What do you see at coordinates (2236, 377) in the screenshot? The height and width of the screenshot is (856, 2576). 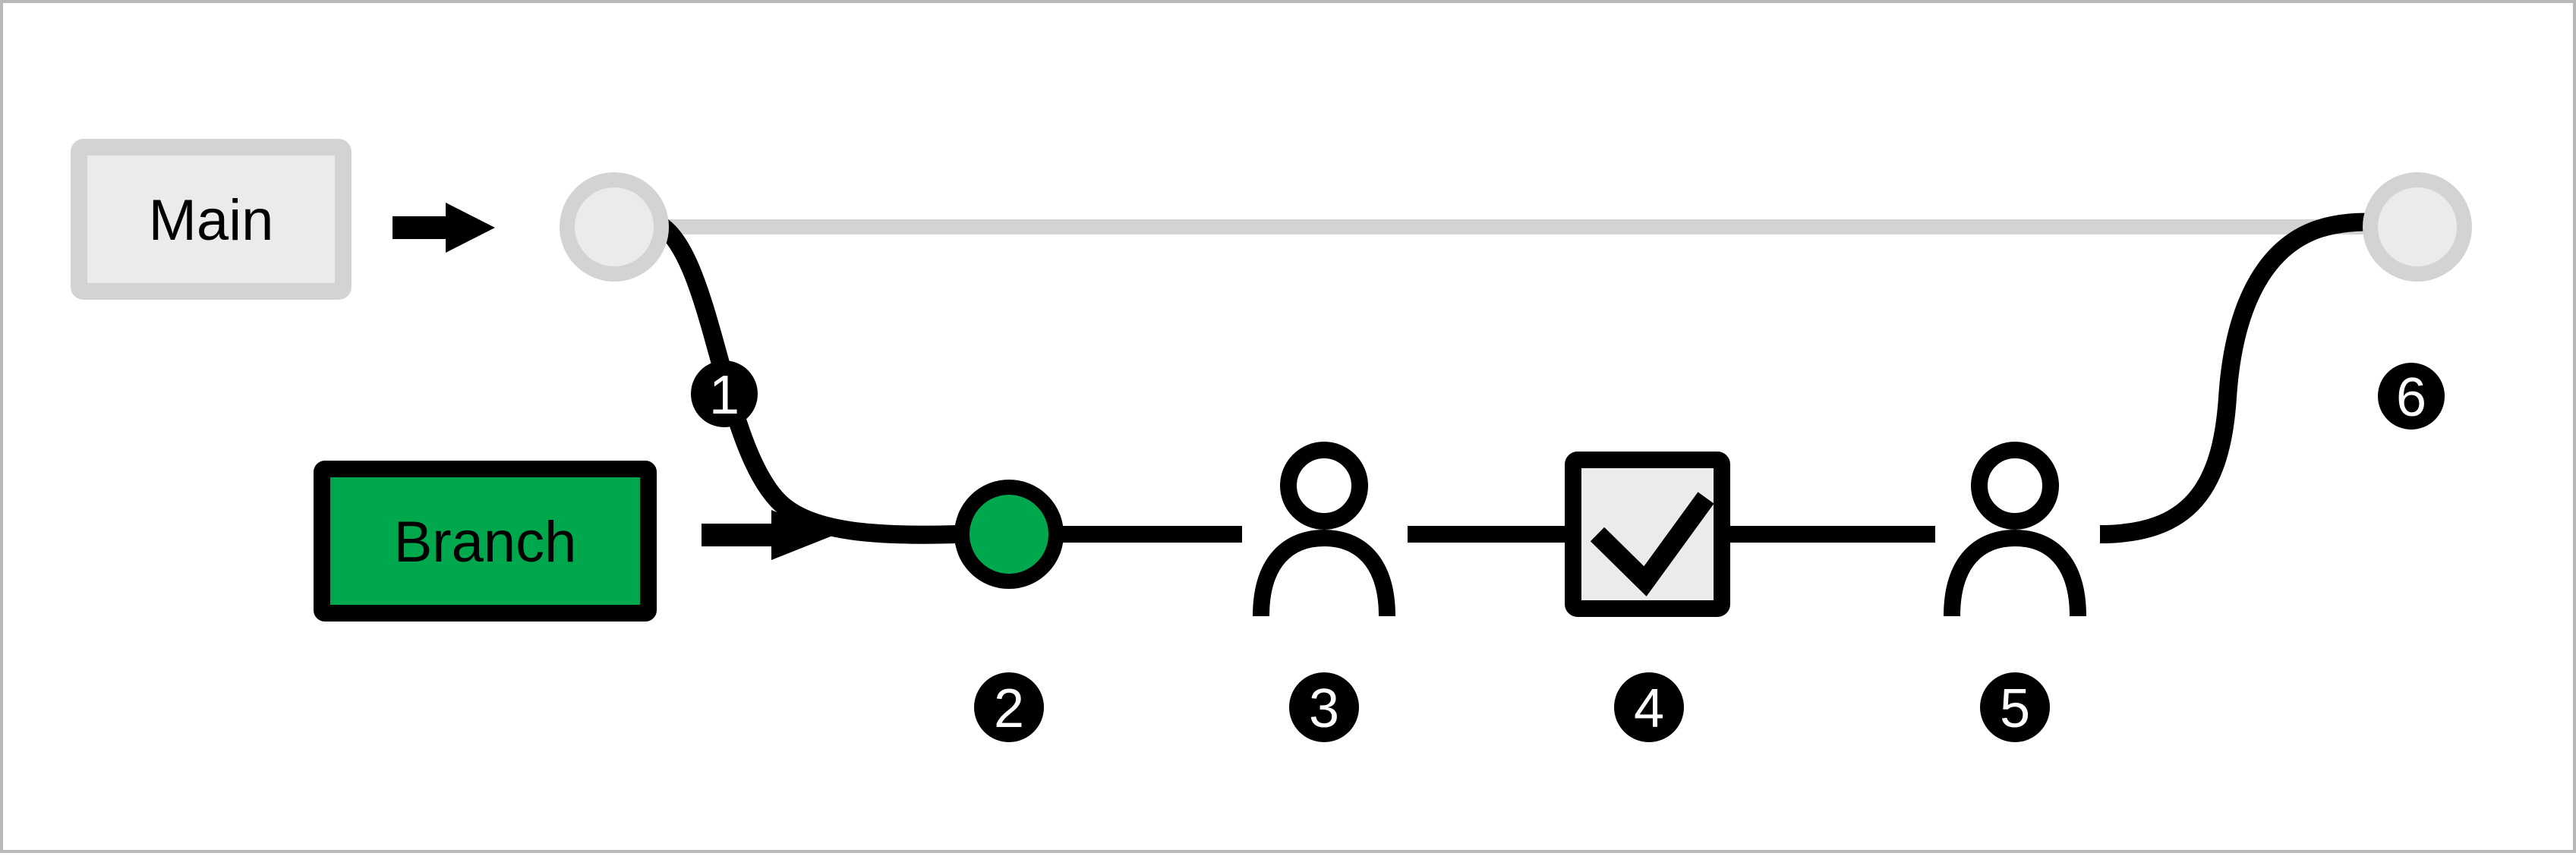 I see `merge-in-curve` at bounding box center [2236, 377].